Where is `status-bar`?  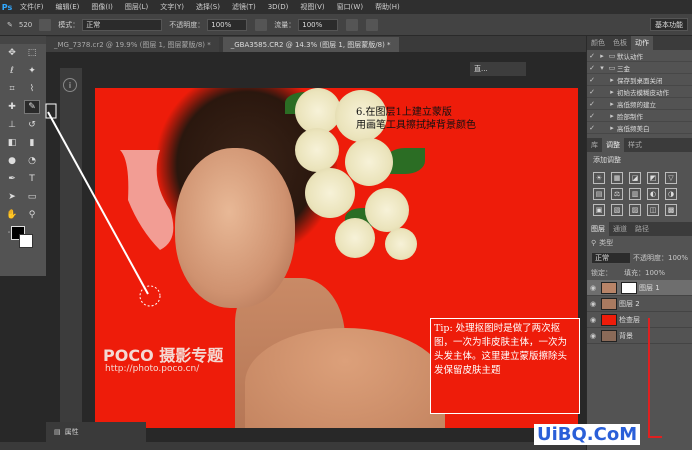
status-bar is located at coordinates (293, 446).